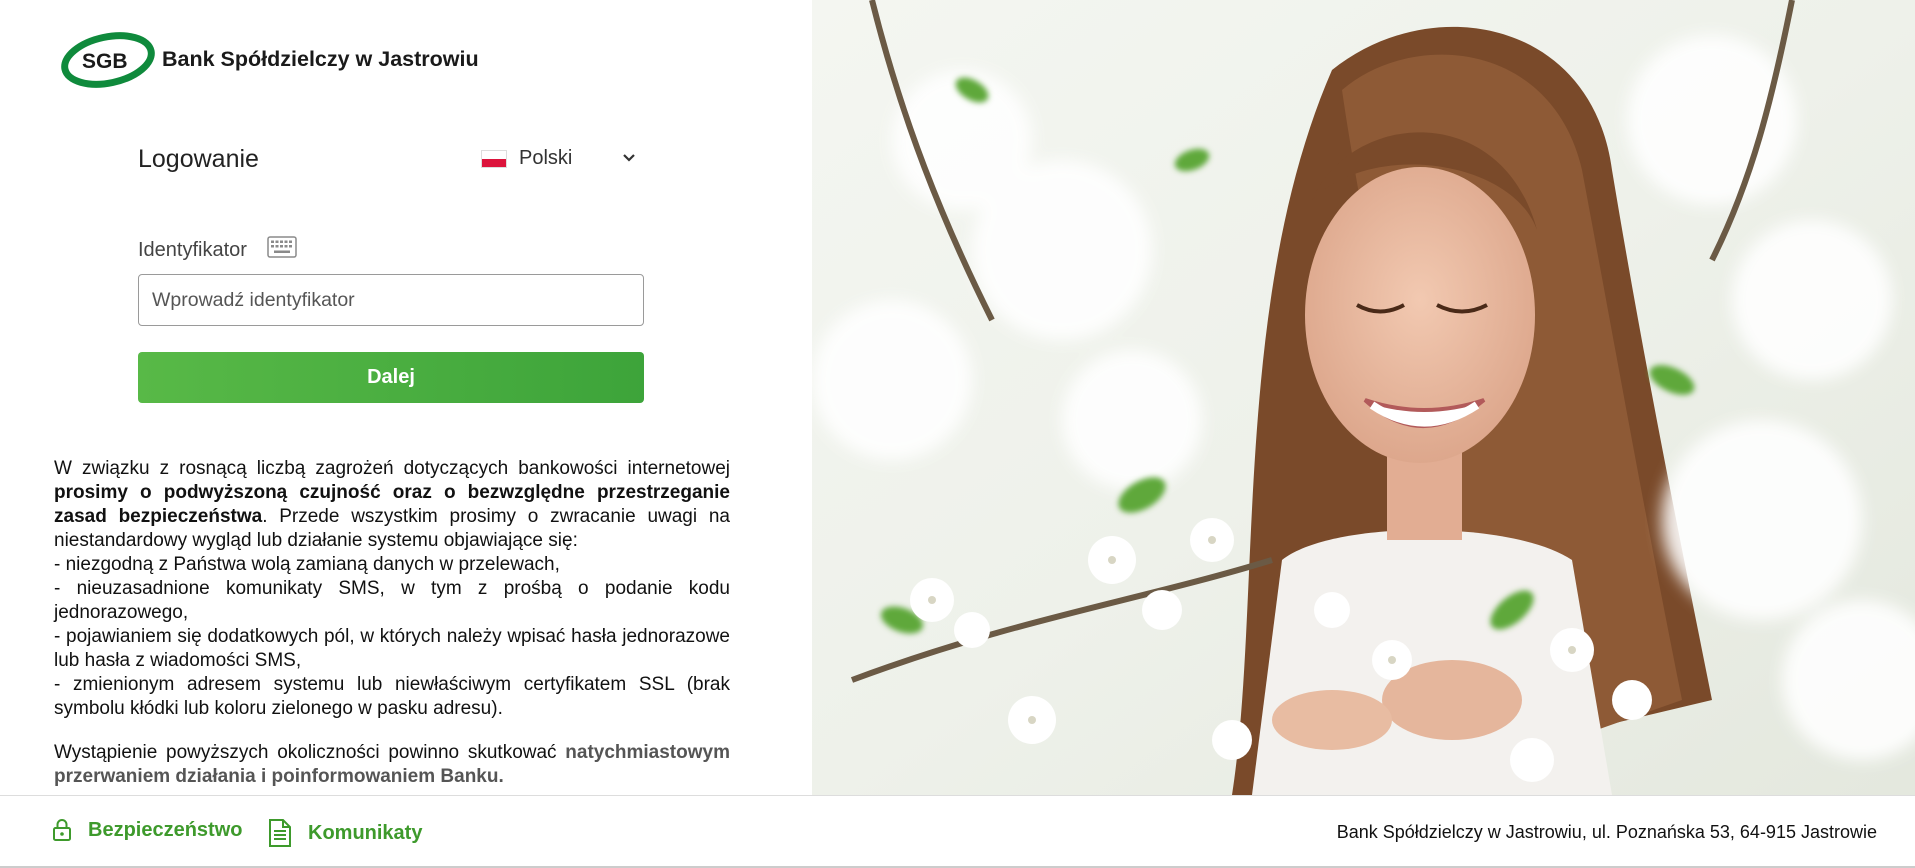 The height and width of the screenshot is (868, 1915). I want to click on next-button: Dalej, so click(391, 377).